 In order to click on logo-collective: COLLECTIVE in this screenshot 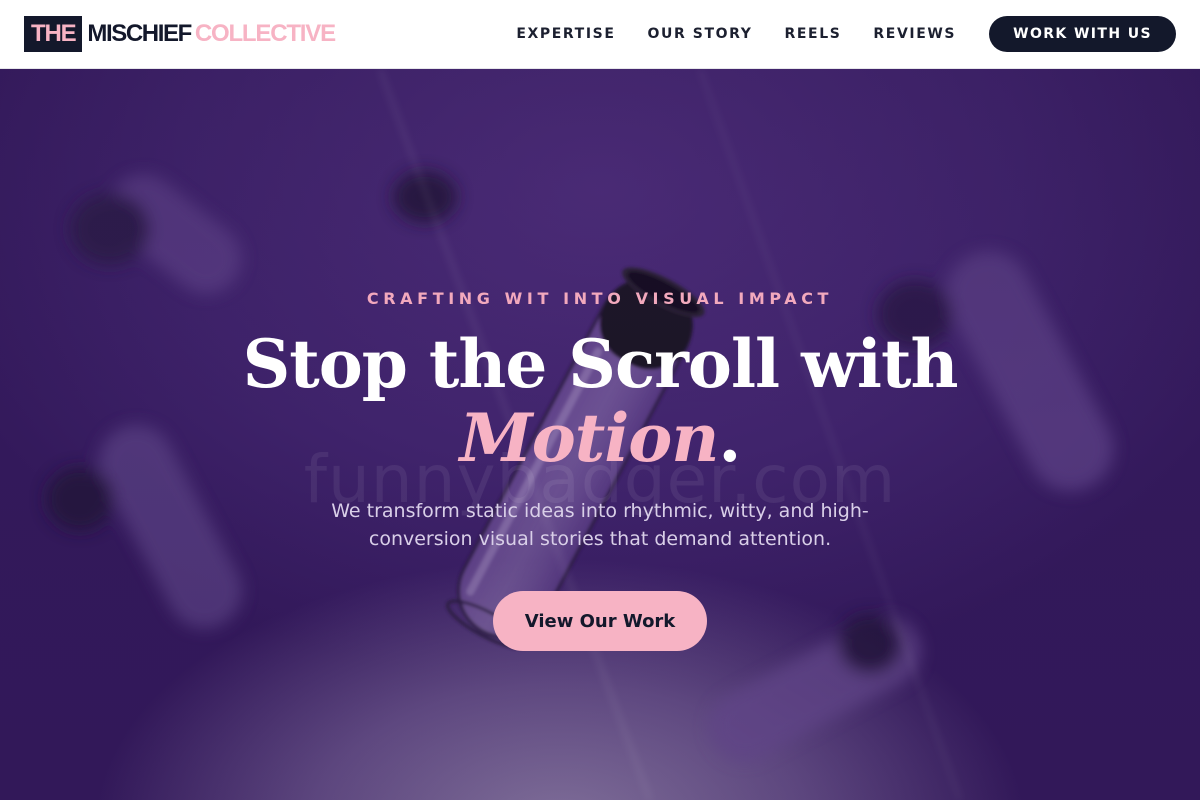, I will do `click(265, 33)`.